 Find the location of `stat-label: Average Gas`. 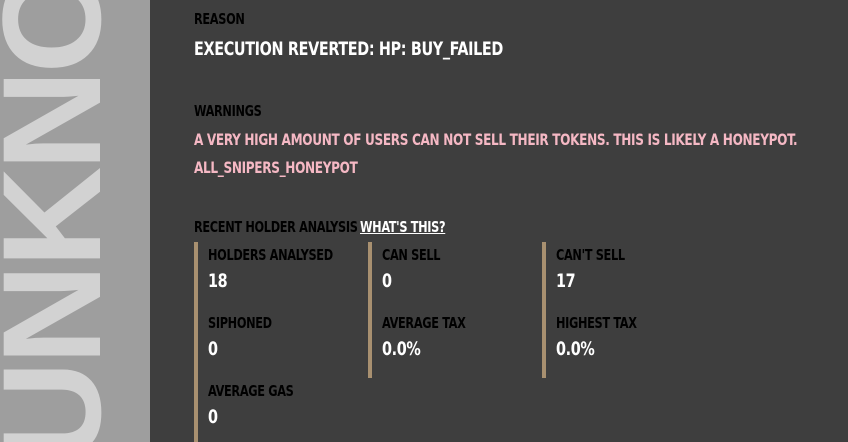

stat-label: Average Gas is located at coordinates (251, 391).